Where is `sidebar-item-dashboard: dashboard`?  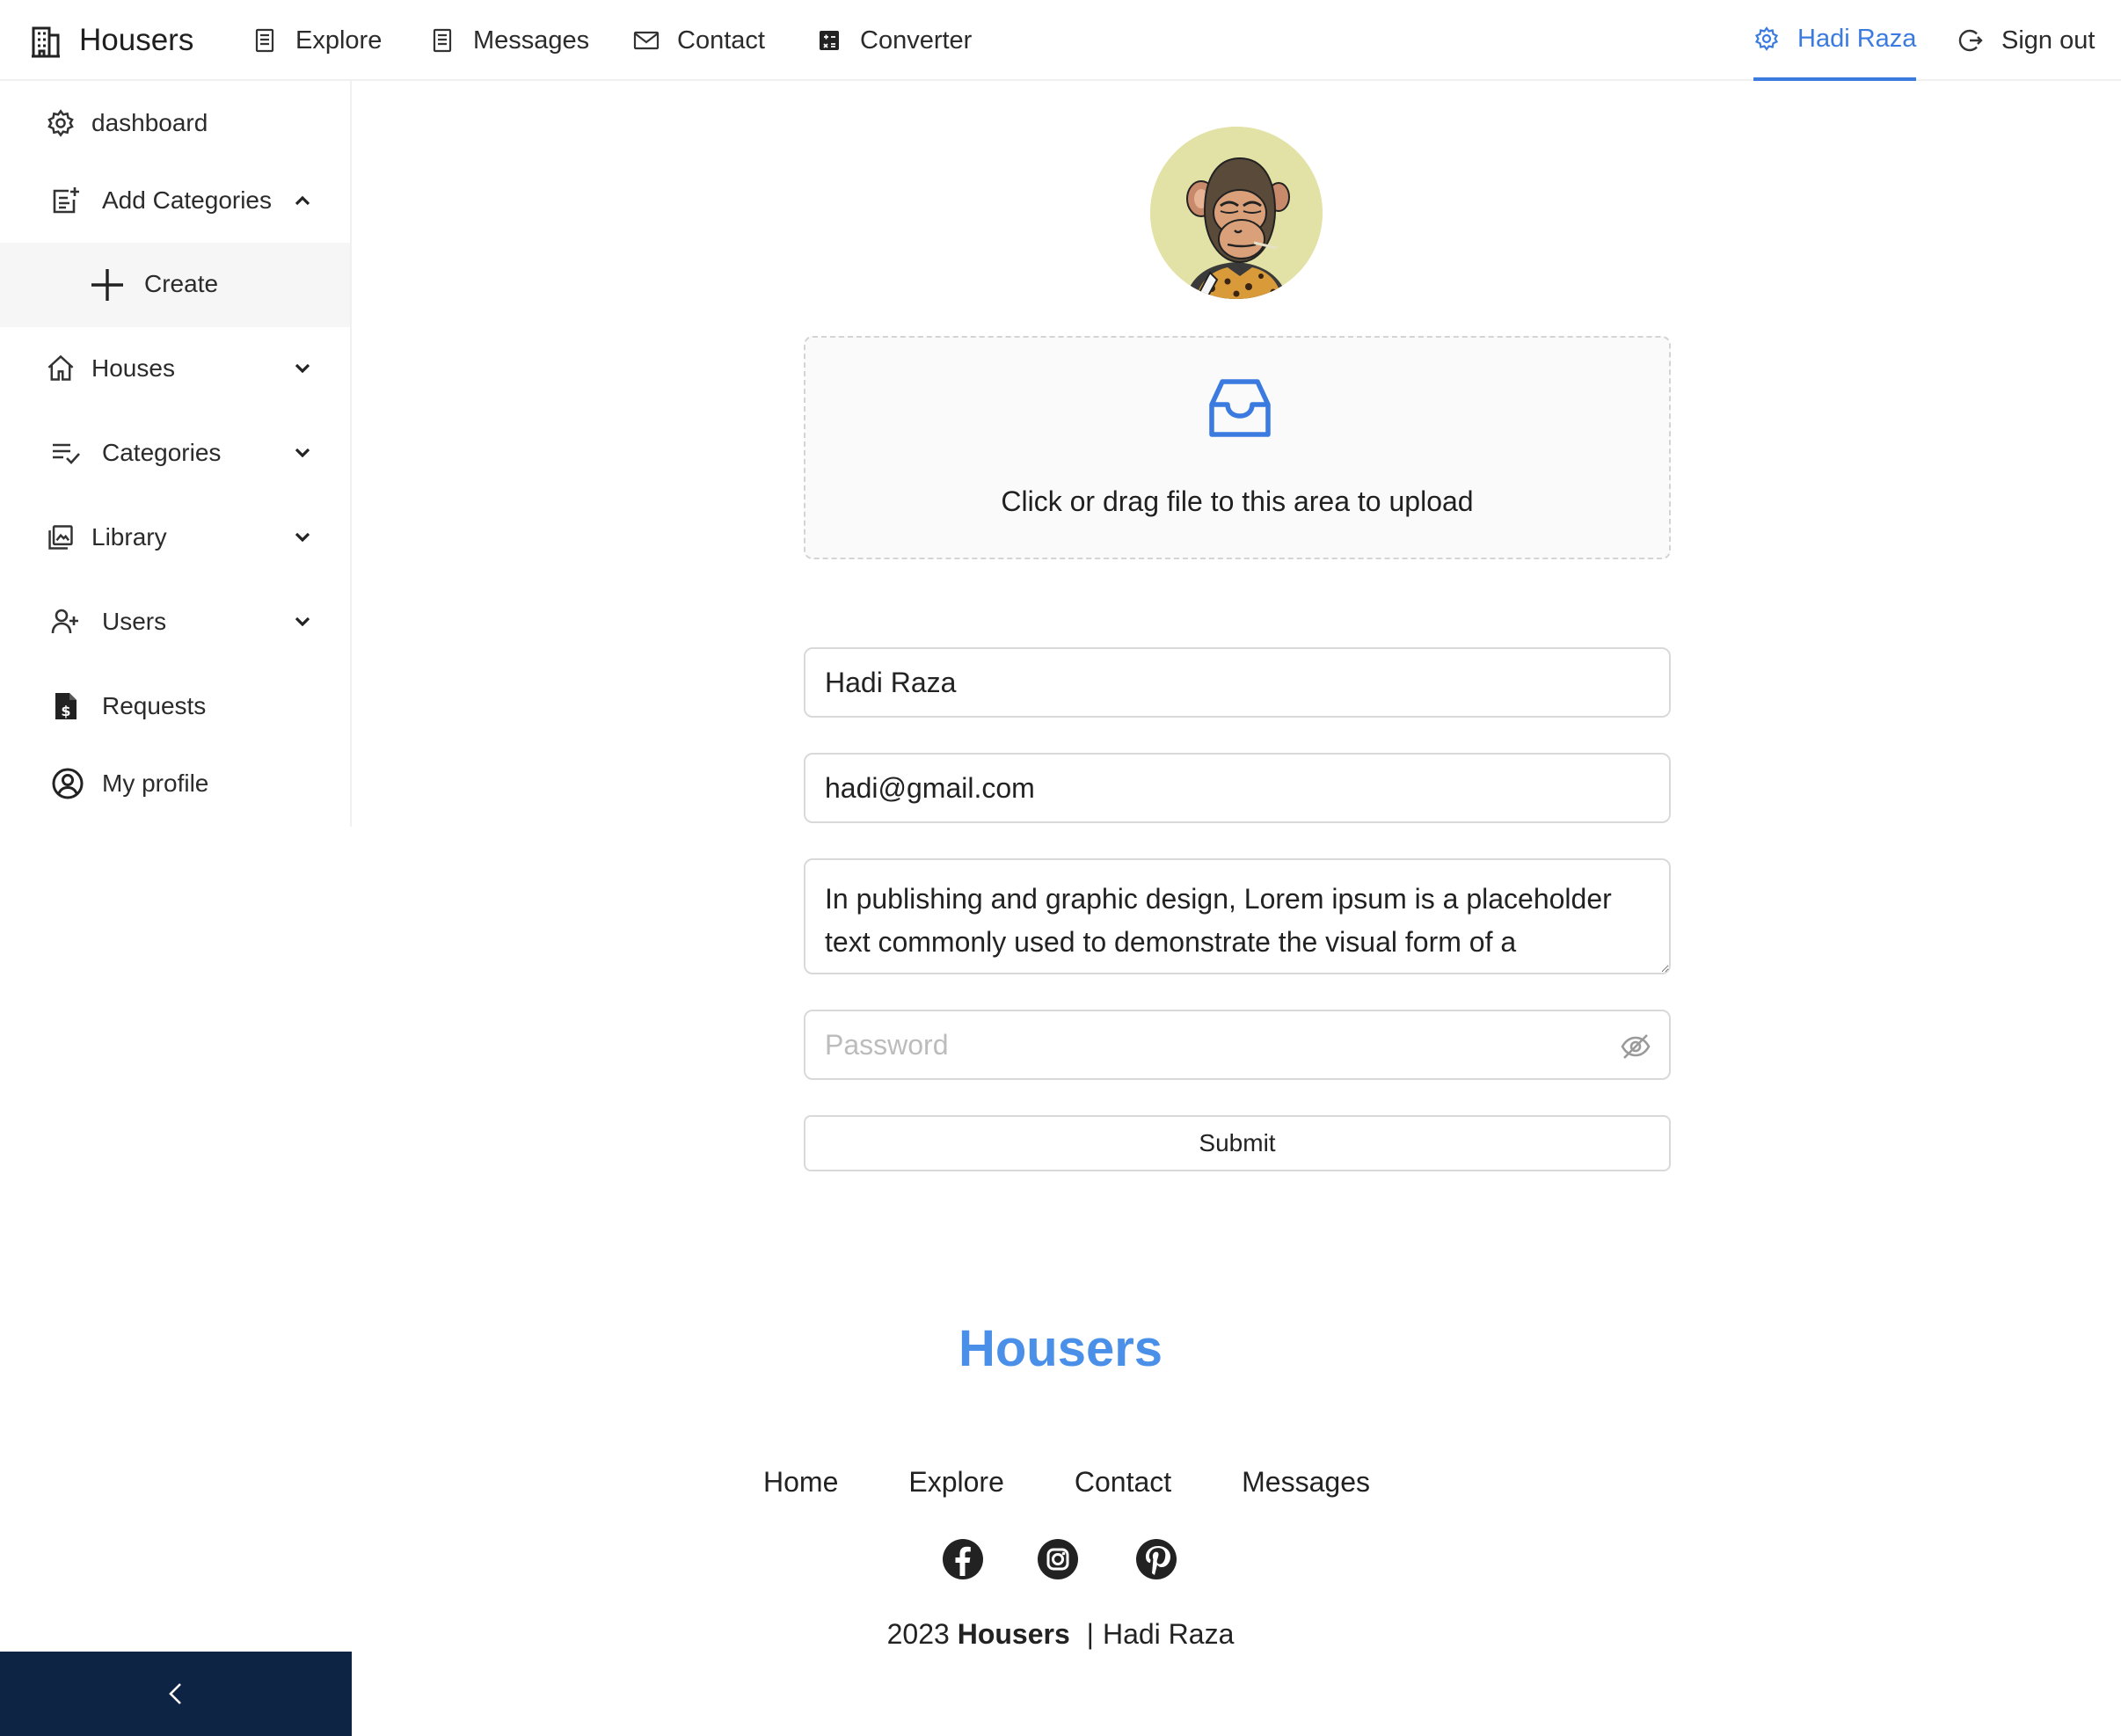 sidebar-item-dashboard: dashboard is located at coordinates (175, 123).